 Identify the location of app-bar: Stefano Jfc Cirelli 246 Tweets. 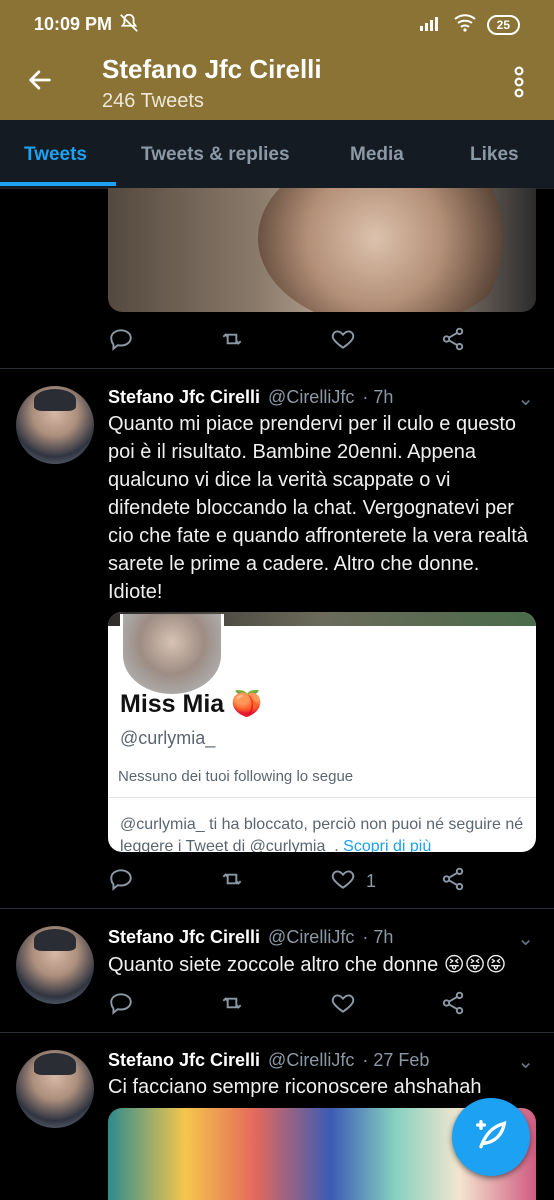
(277, 84).